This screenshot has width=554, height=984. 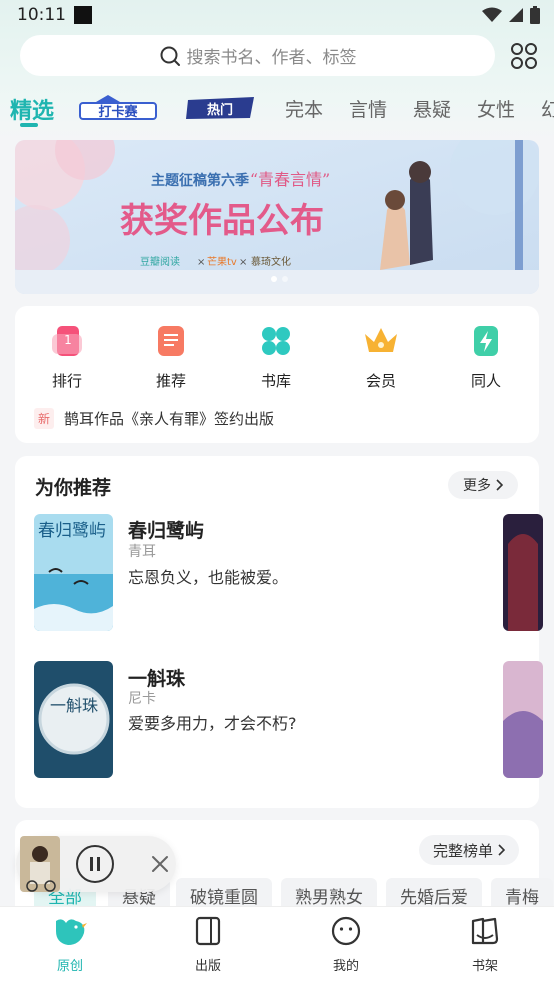 I want to click on crown-icon, so click(x=381, y=340).